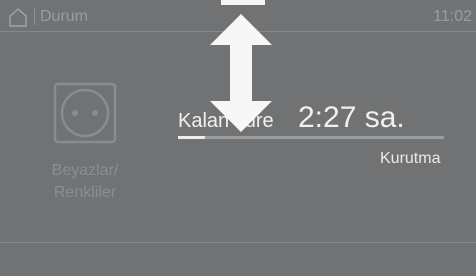 This screenshot has width=476, height=276. I want to click on status-separator, so click(34, 16).